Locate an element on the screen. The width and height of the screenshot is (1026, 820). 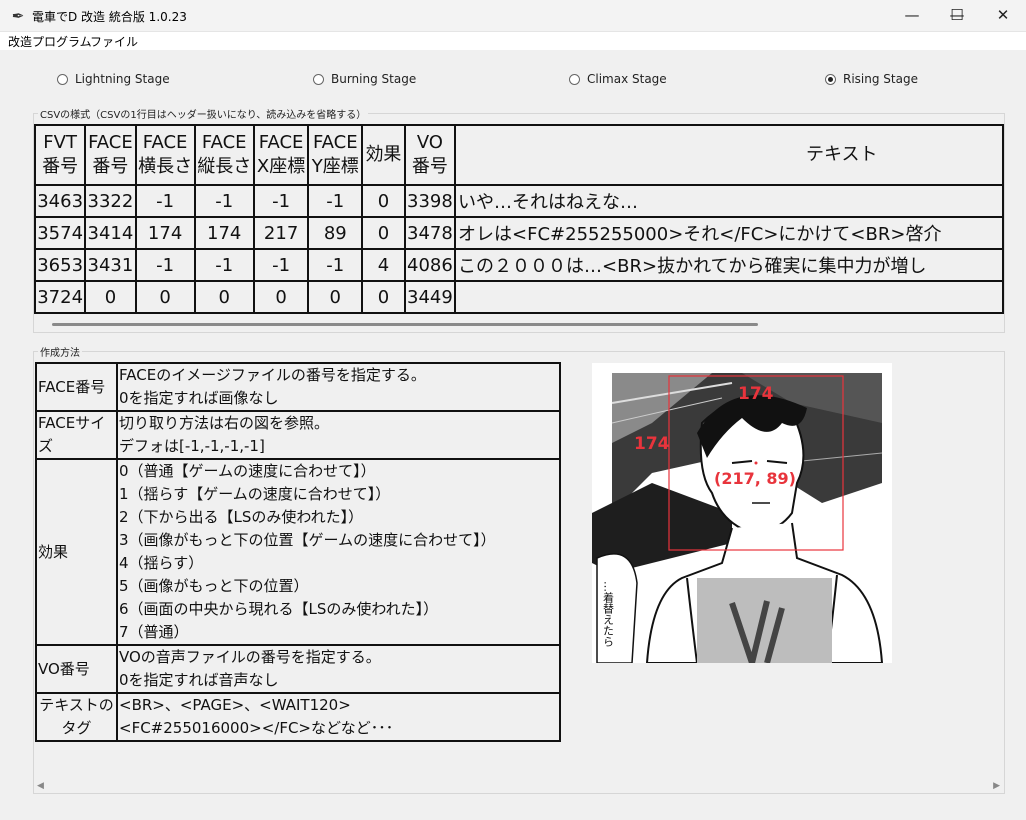
method-line: FACEのイメージファイルの番号を指定する。 is located at coordinates (272, 375).